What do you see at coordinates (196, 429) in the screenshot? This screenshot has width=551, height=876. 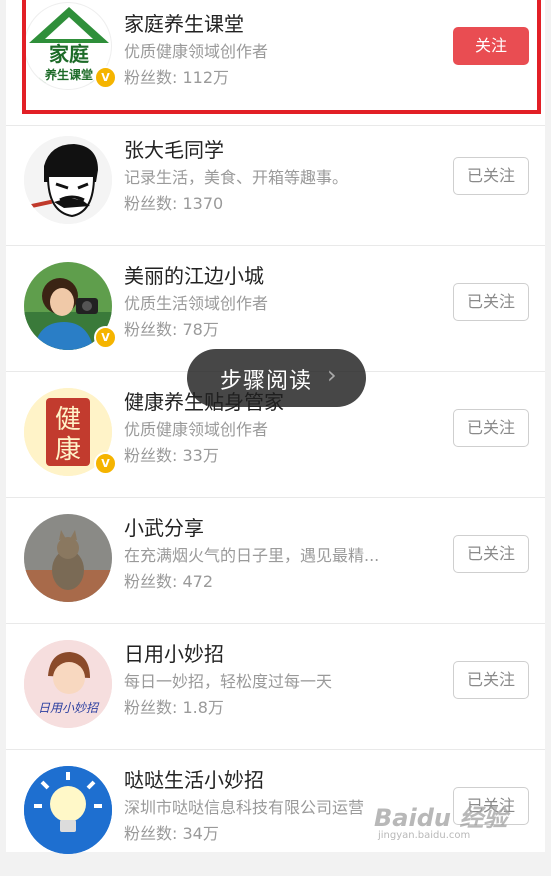 I see `user-desc: 优质健康领域创作者` at bounding box center [196, 429].